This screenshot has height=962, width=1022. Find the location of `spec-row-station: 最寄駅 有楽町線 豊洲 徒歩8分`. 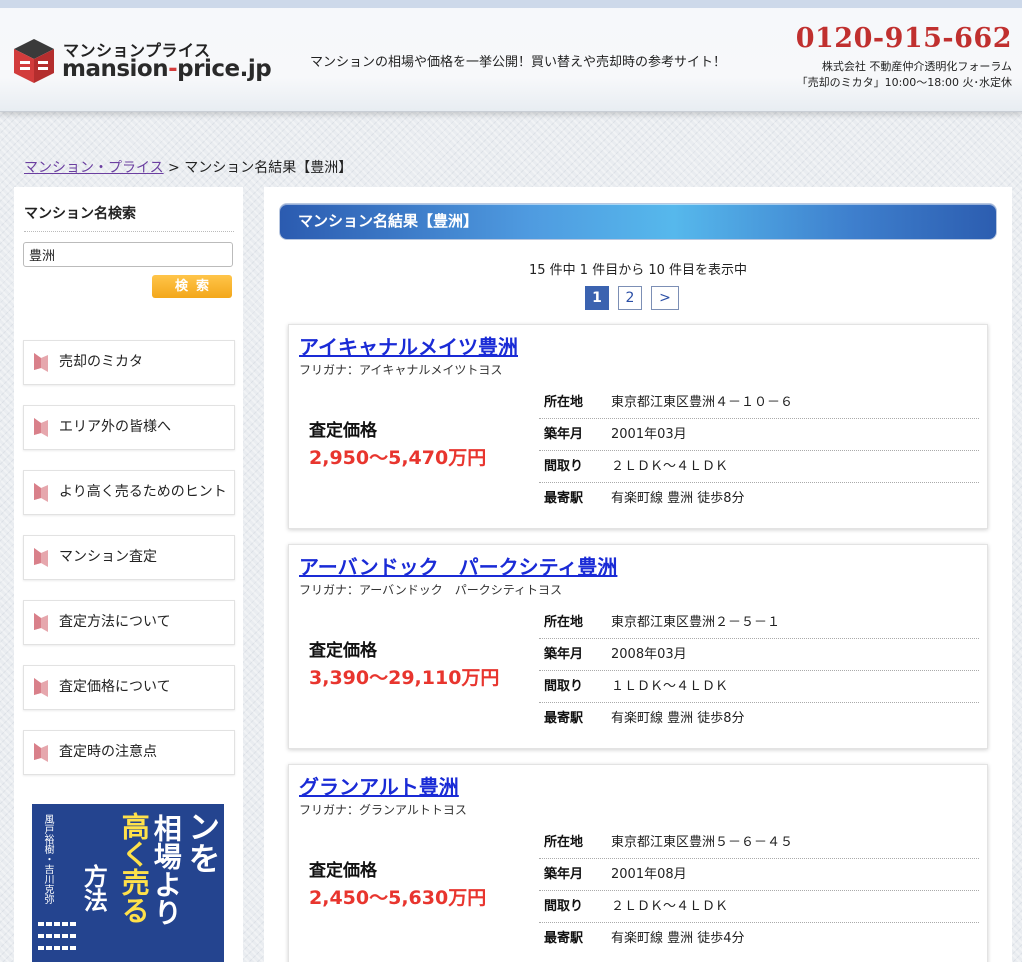

spec-row-station: 最寄駅 有楽町線 豊洲 徒歩8分 is located at coordinates (759, 499).